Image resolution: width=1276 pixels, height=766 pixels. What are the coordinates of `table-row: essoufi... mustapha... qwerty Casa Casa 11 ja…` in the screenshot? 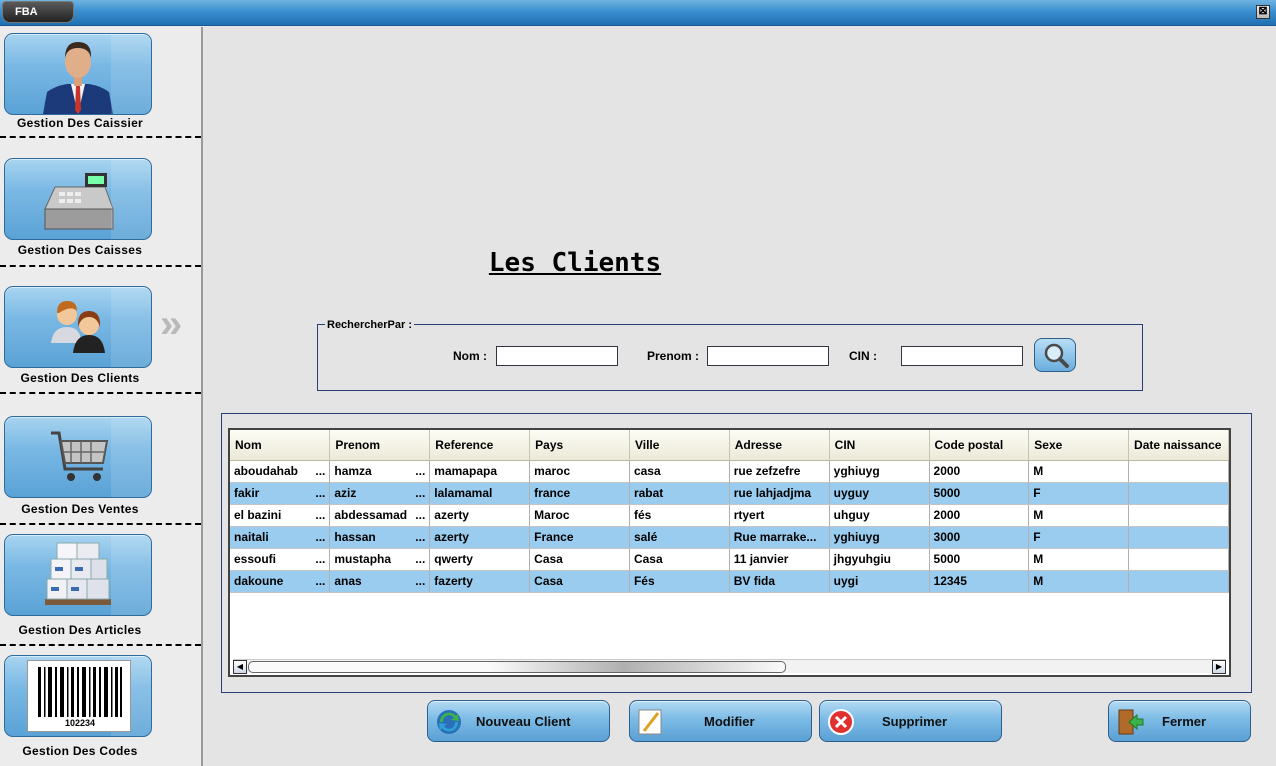 It's located at (729, 559).